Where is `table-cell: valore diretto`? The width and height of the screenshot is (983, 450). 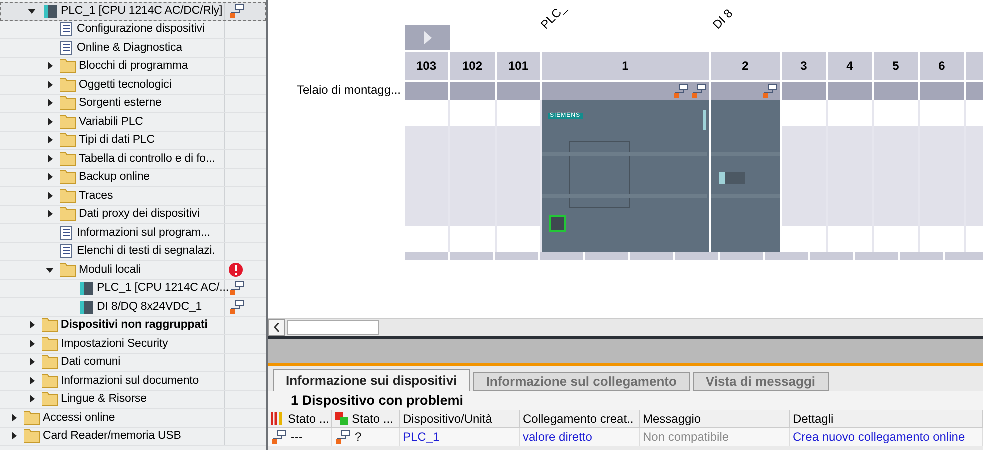
table-cell: valore diretto is located at coordinates (580, 437).